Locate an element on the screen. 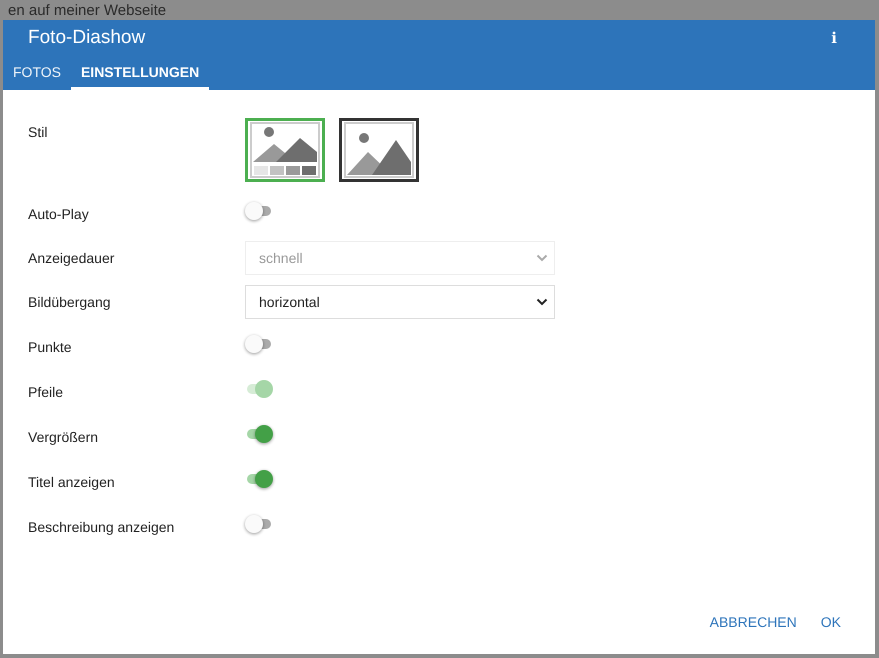  info-button: i is located at coordinates (834, 38).